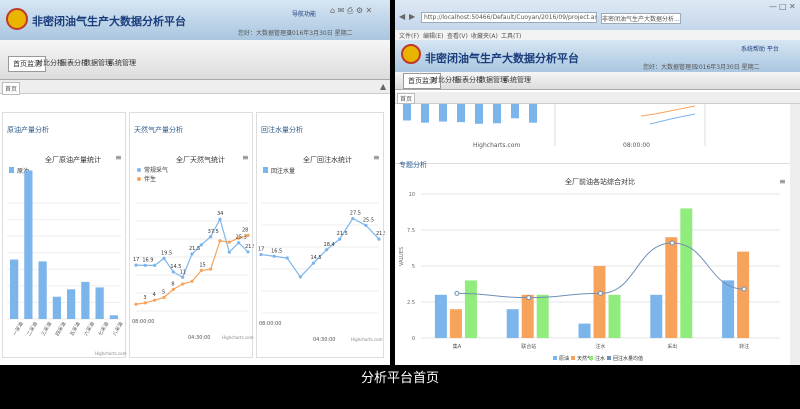 The image size is (800, 409). Describe the element at coordinates (795, 234) in the screenshot. I see `vertical-scrollbar` at that location.